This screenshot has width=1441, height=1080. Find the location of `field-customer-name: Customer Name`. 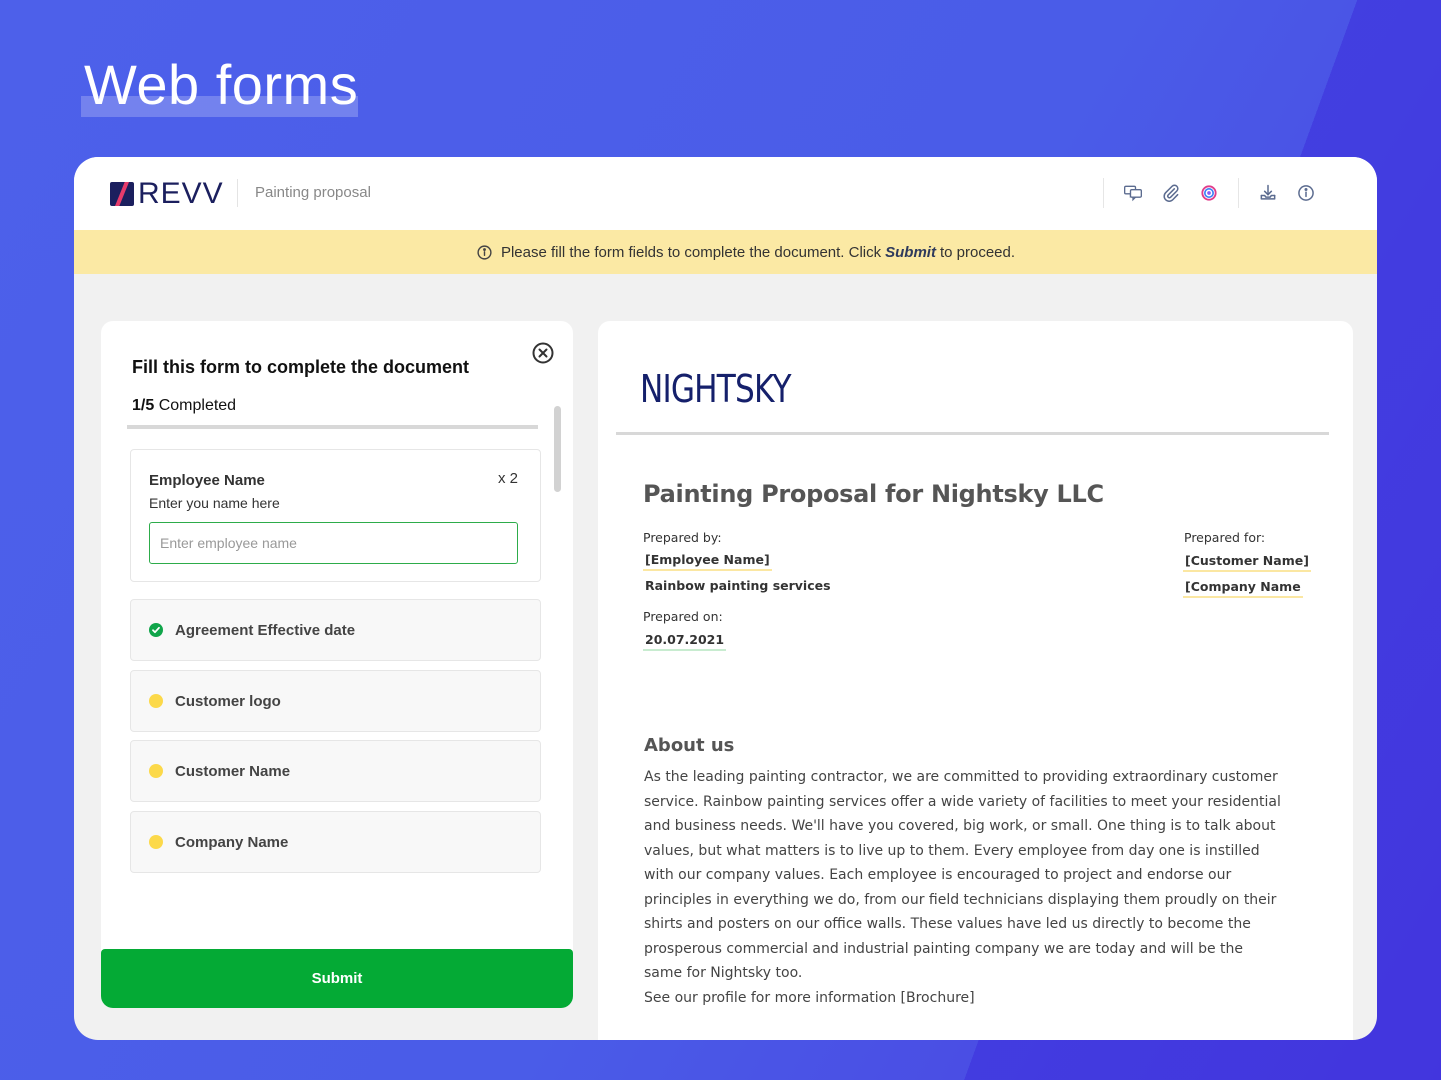

field-customer-name: Customer Name is located at coordinates (335, 771).